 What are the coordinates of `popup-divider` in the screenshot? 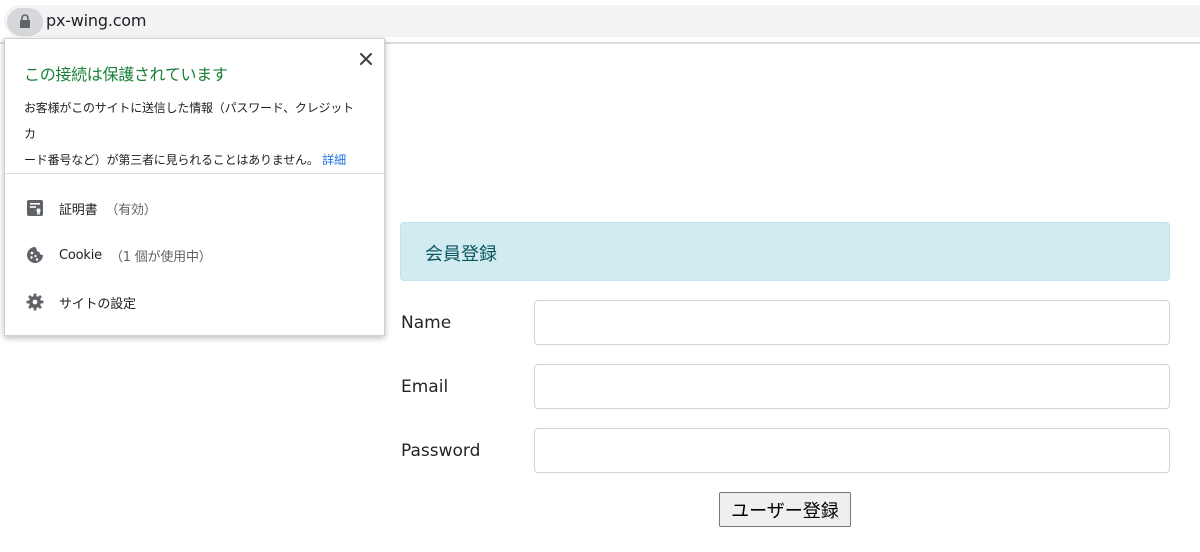 It's located at (194, 173).